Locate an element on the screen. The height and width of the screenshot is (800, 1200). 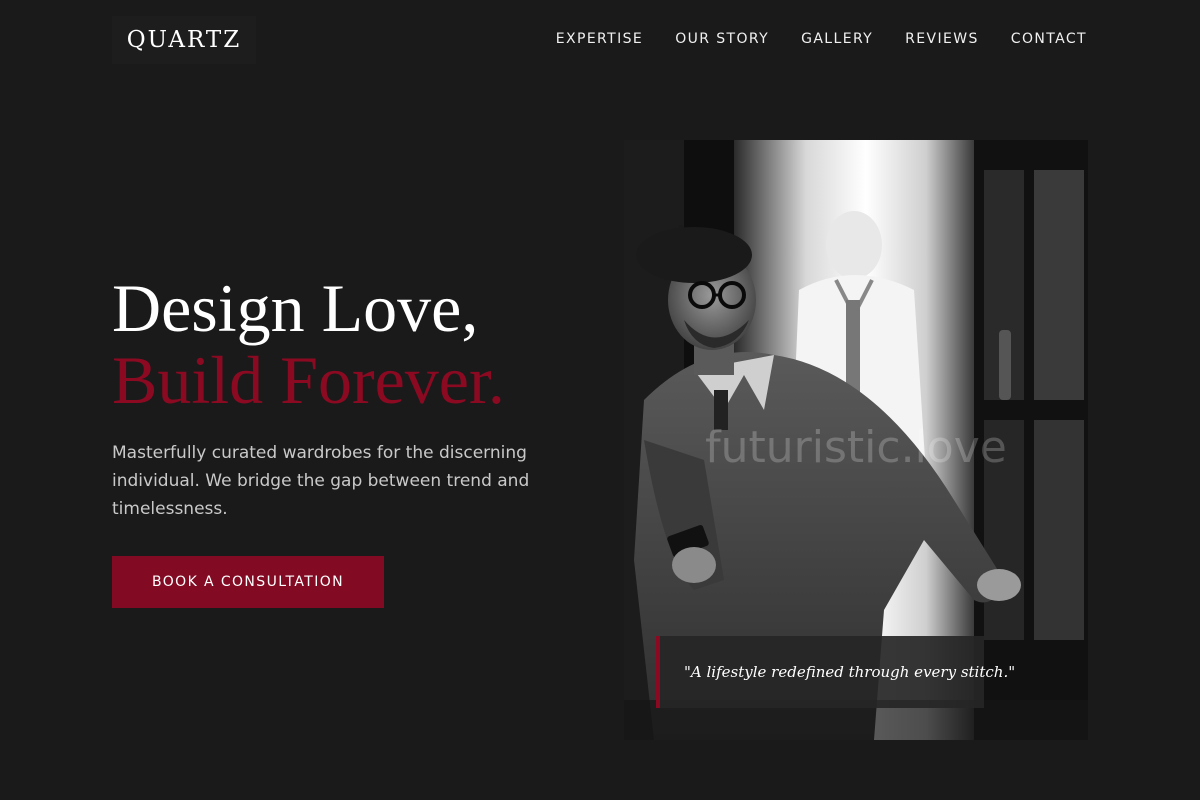
brand-name: QUARTZ is located at coordinates (184, 40).